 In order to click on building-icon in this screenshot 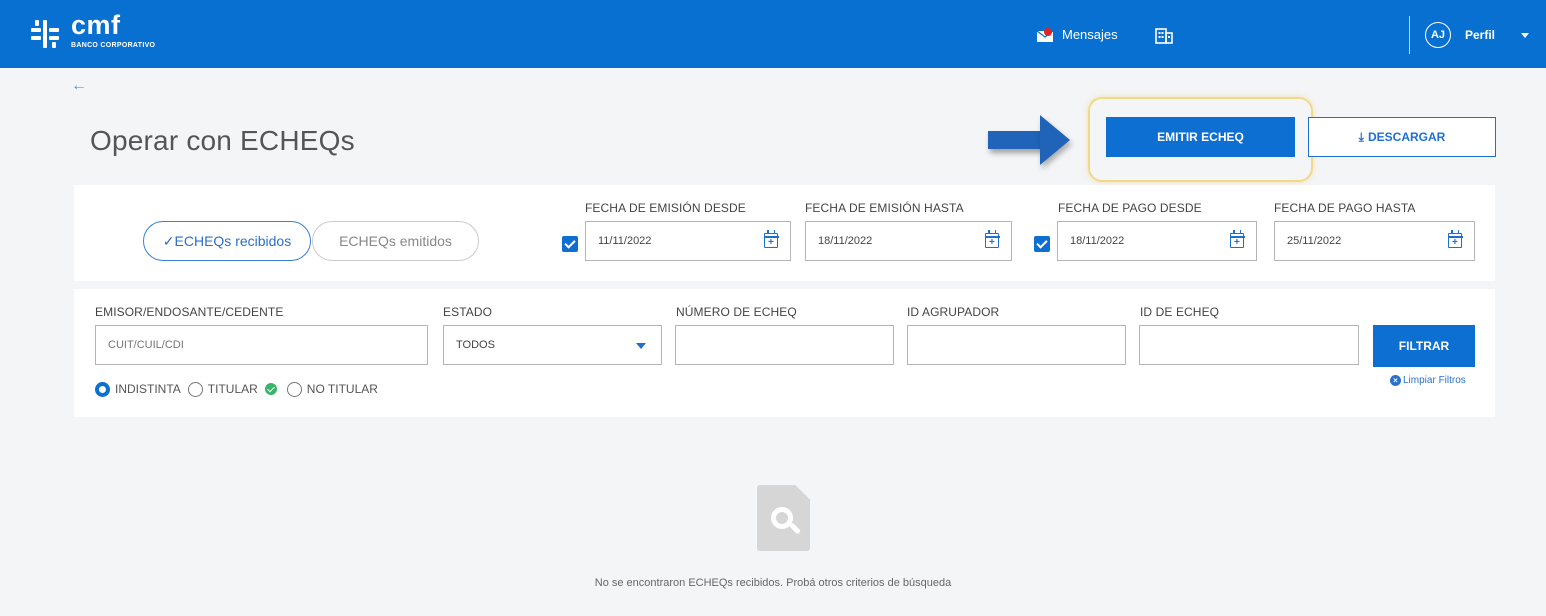, I will do `click(1164, 36)`.